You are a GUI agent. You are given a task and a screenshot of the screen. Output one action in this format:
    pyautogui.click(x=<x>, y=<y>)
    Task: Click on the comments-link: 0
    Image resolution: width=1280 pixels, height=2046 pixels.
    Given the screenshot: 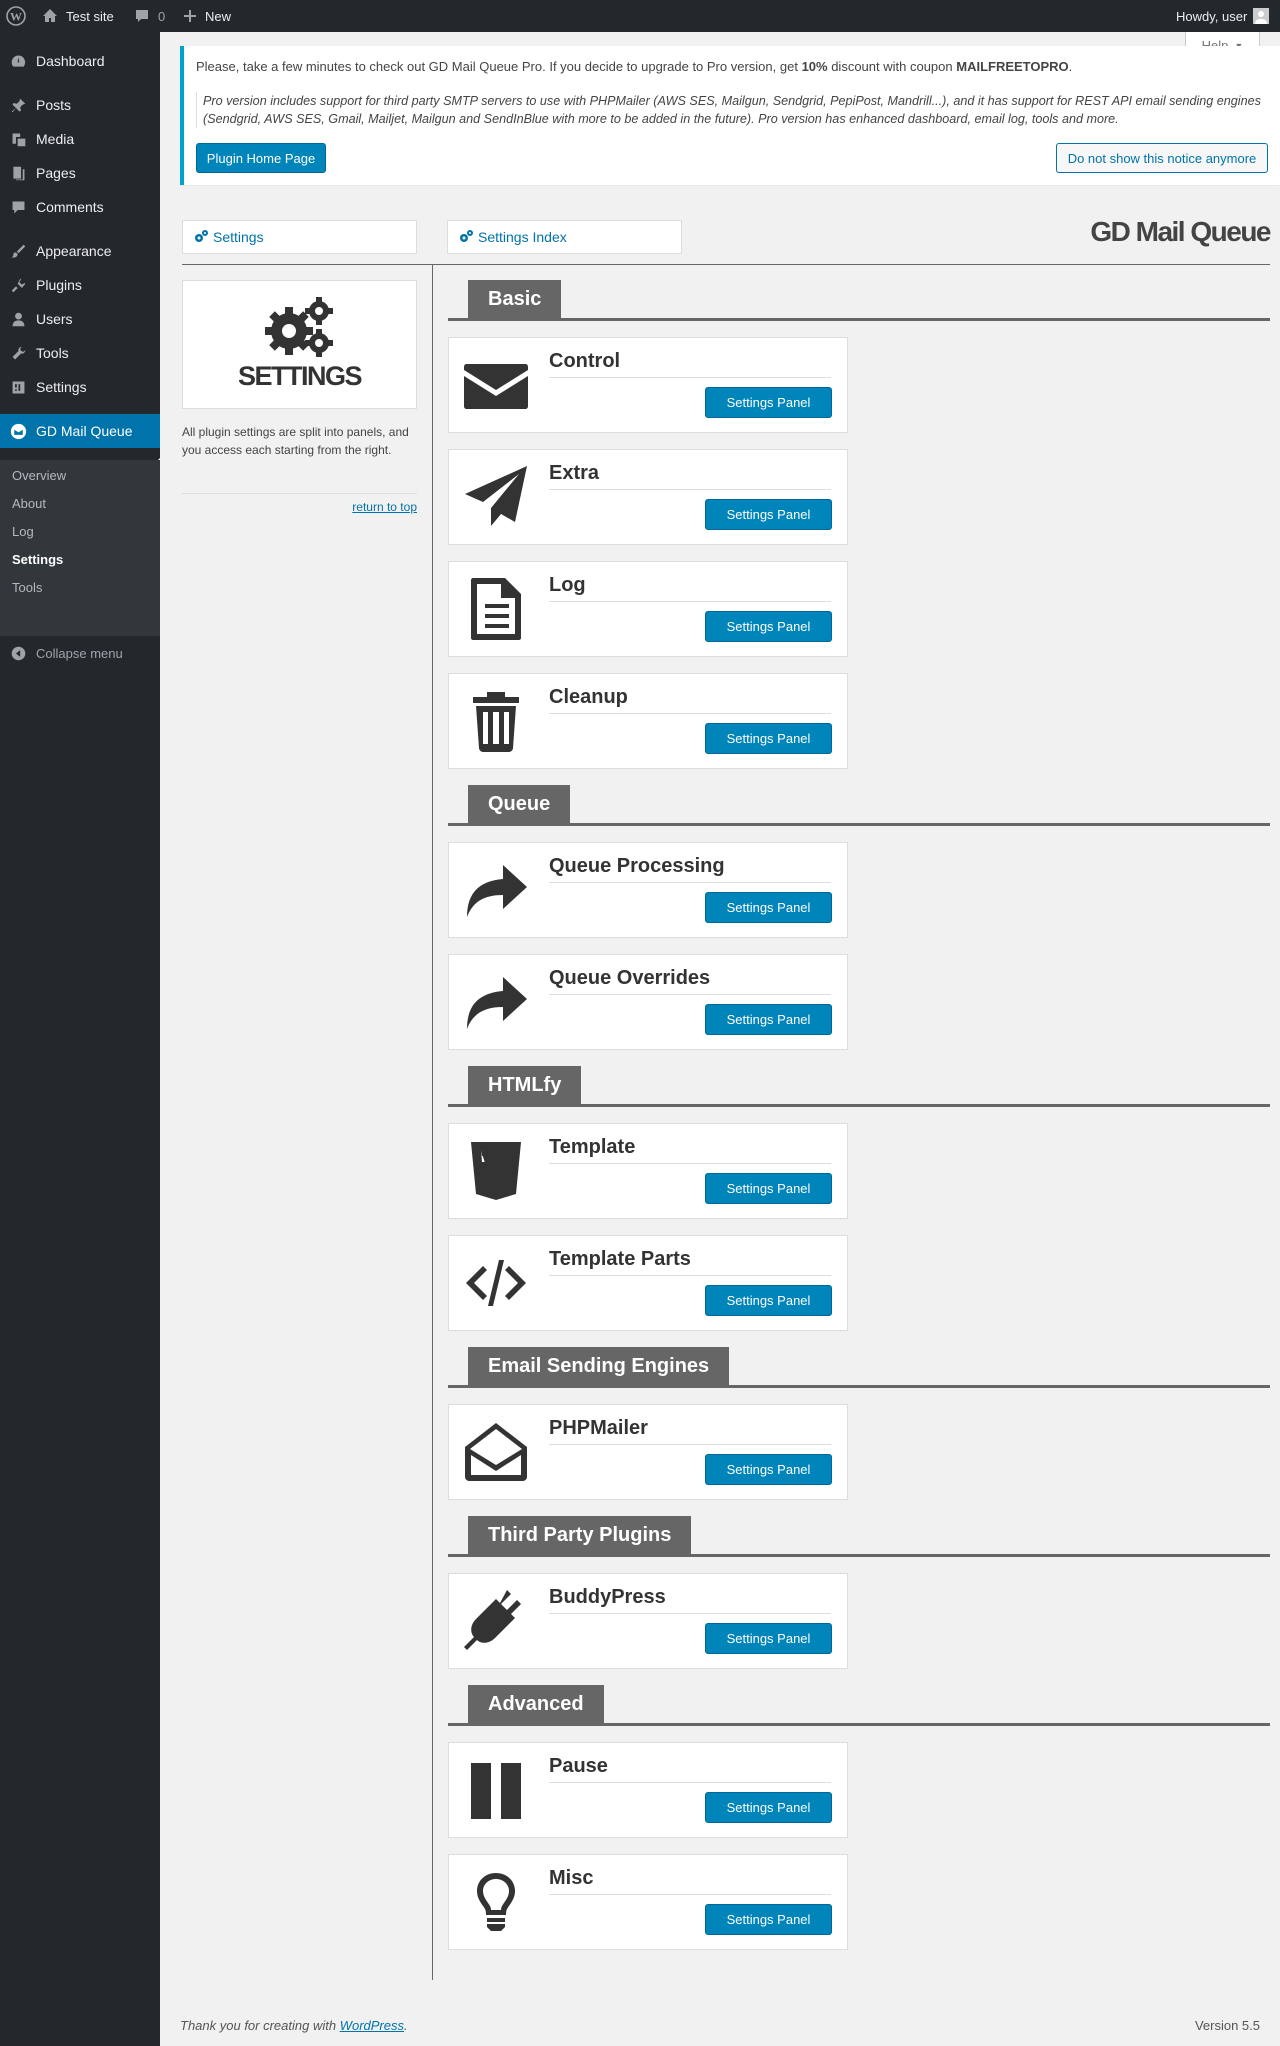 What is the action you would take?
    pyautogui.click(x=149, y=16)
    